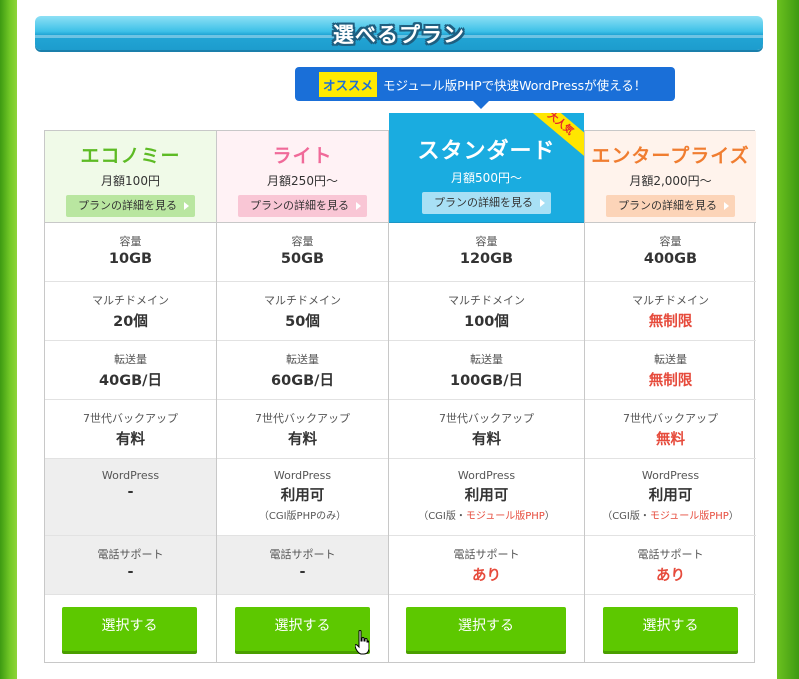  I want to click on transfer-cell: 転送量 100GB/日, so click(486, 370).